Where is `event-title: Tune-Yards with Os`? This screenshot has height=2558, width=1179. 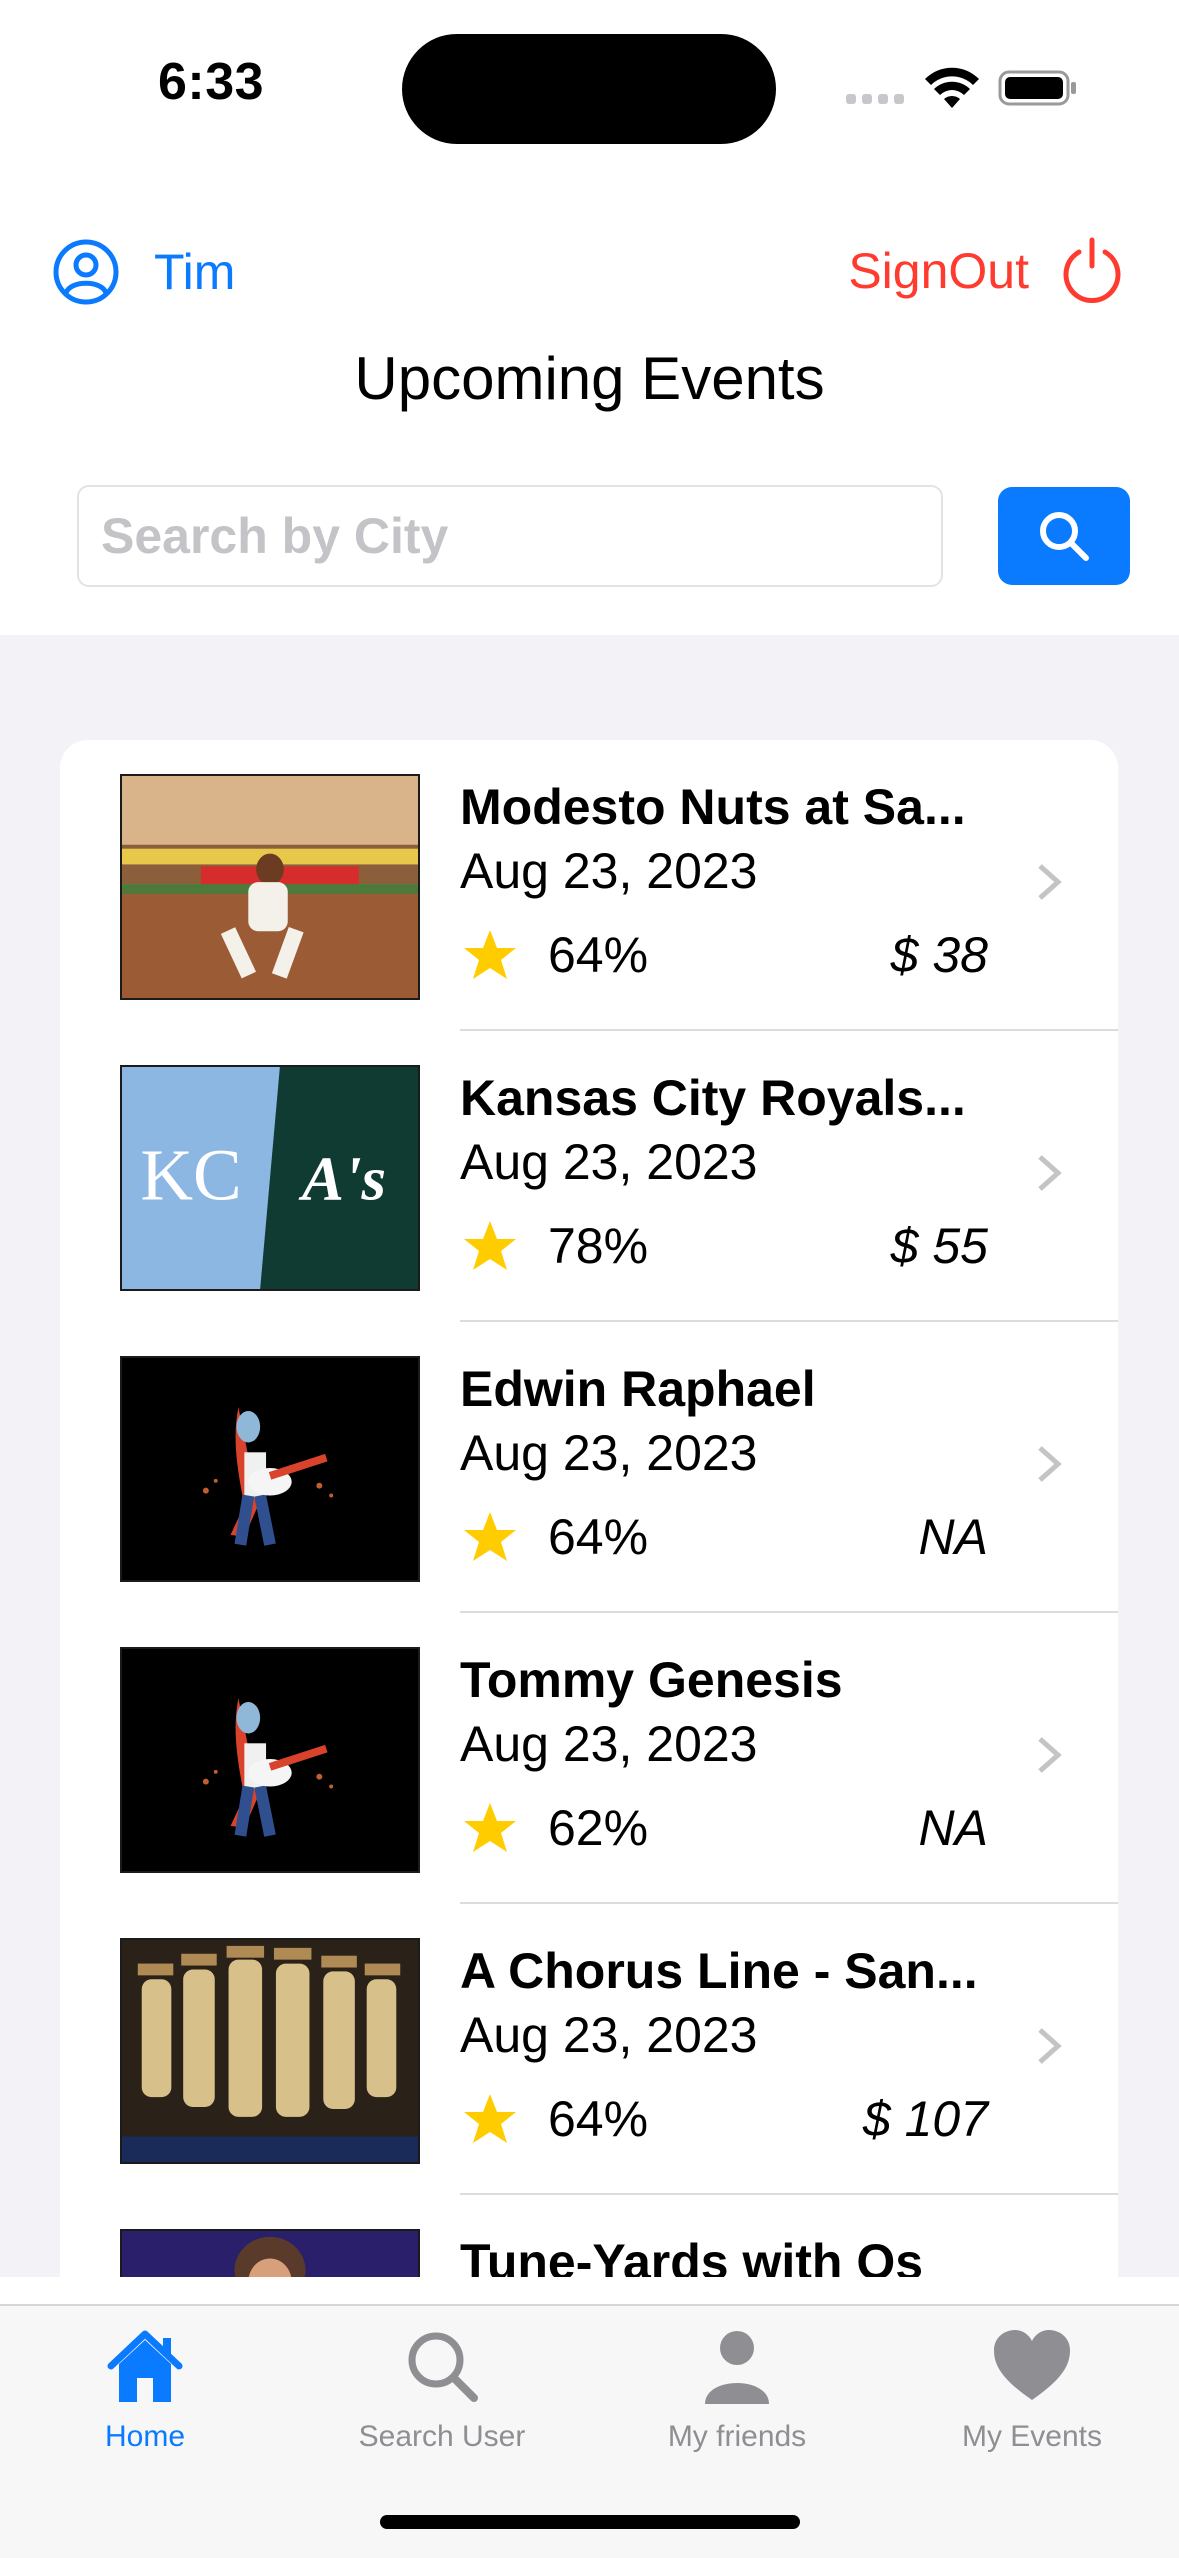
event-title: Tune-Yards with Os is located at coordinates (692, 2255).